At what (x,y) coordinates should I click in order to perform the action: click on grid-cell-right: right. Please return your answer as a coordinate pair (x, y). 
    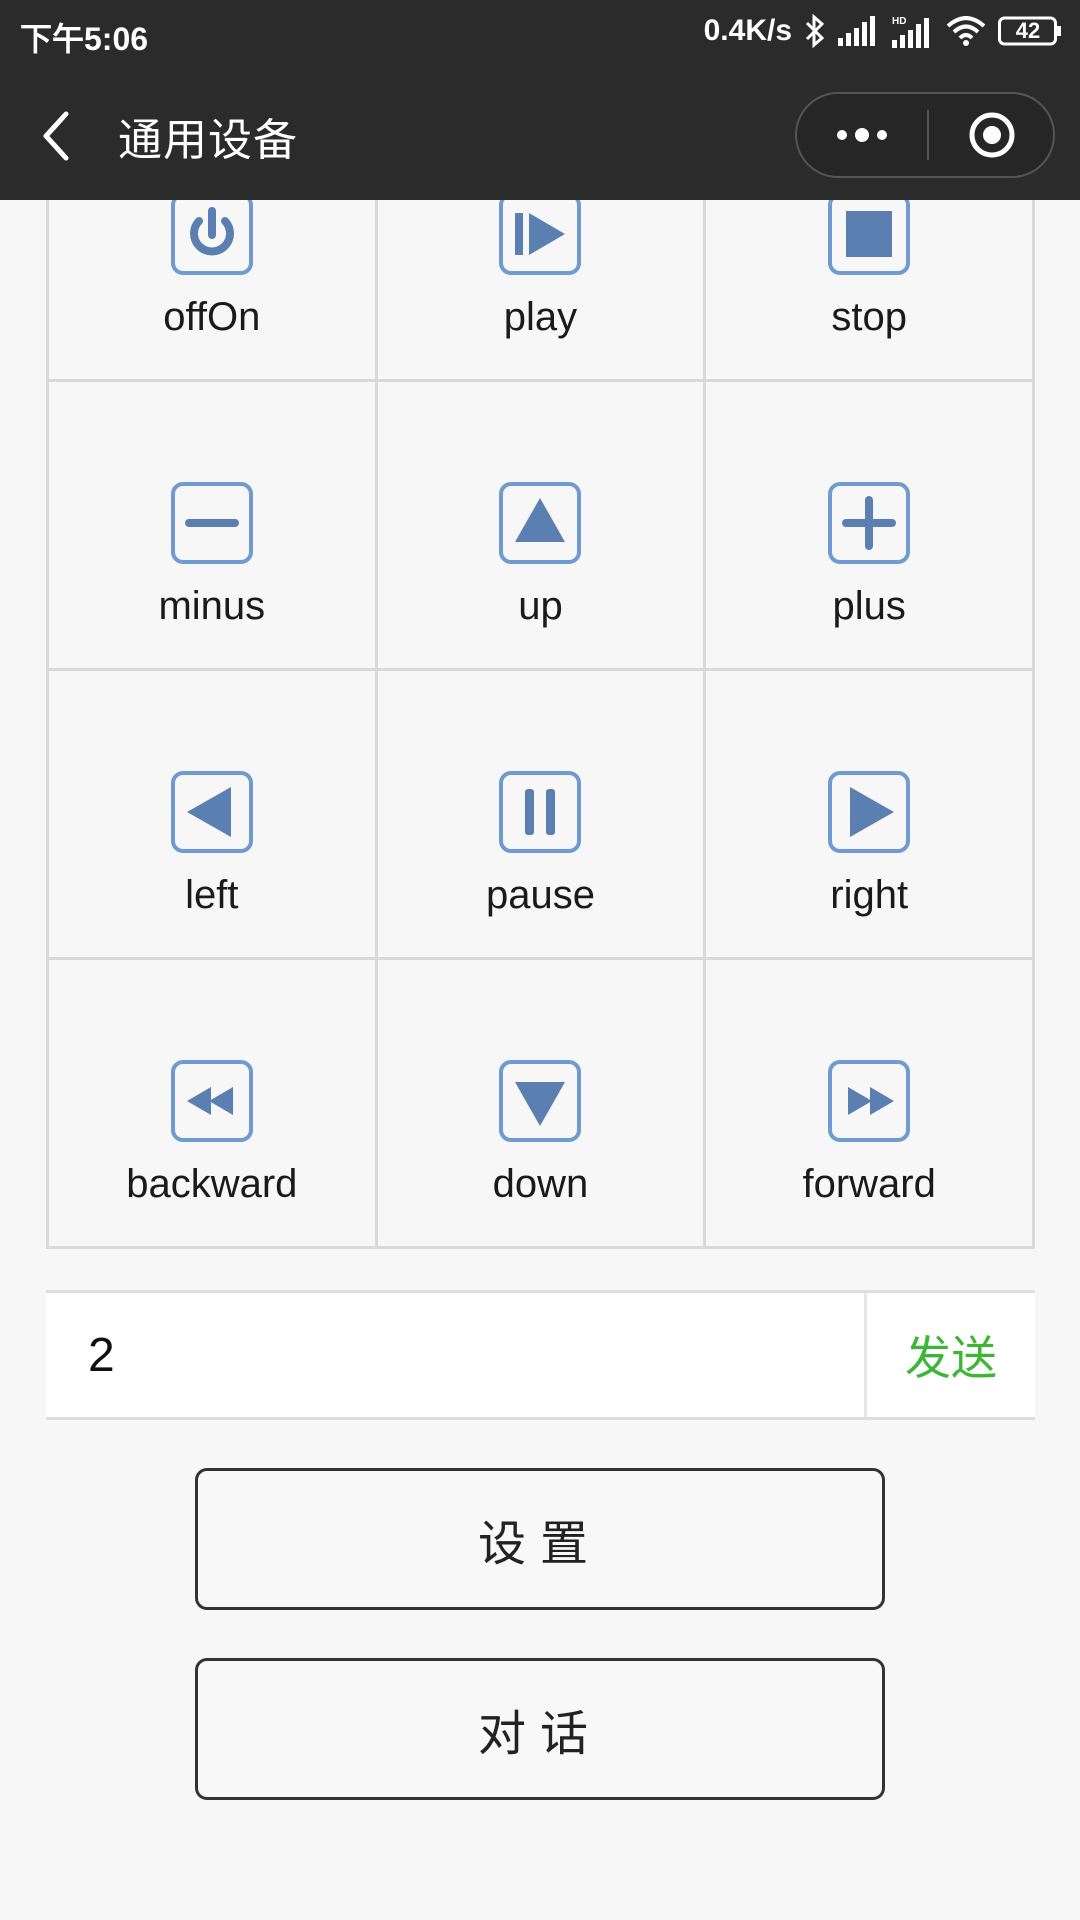
    Looking at the image, I should click on (870, 815).